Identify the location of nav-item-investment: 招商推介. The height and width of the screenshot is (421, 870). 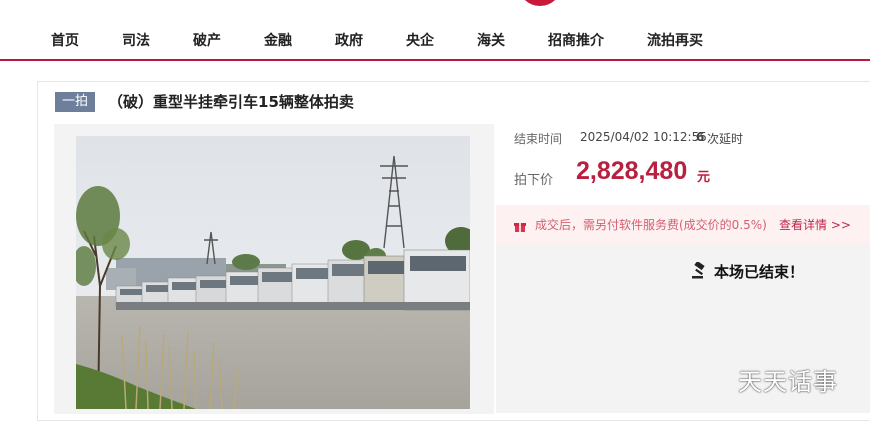
(576, 40).